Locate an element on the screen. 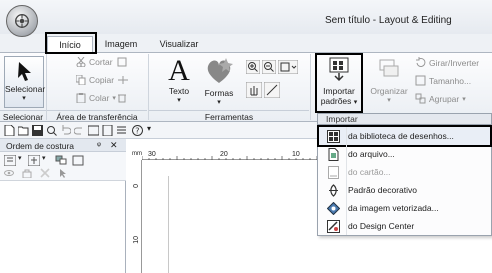 Image resolution: width=492 pixels, height=273 pixels. heart-shape-icon is located at coordinates (220, 70).